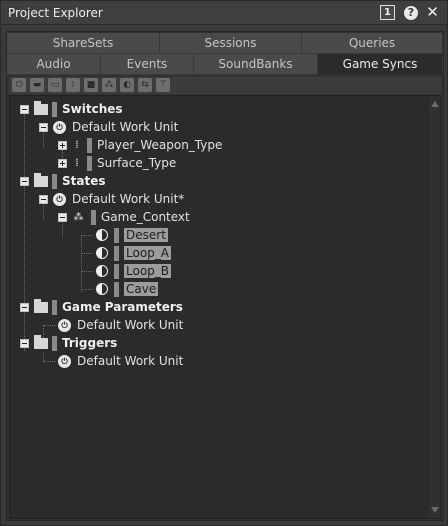  I want to click on vertical-scrollbar, so click(433, 307).